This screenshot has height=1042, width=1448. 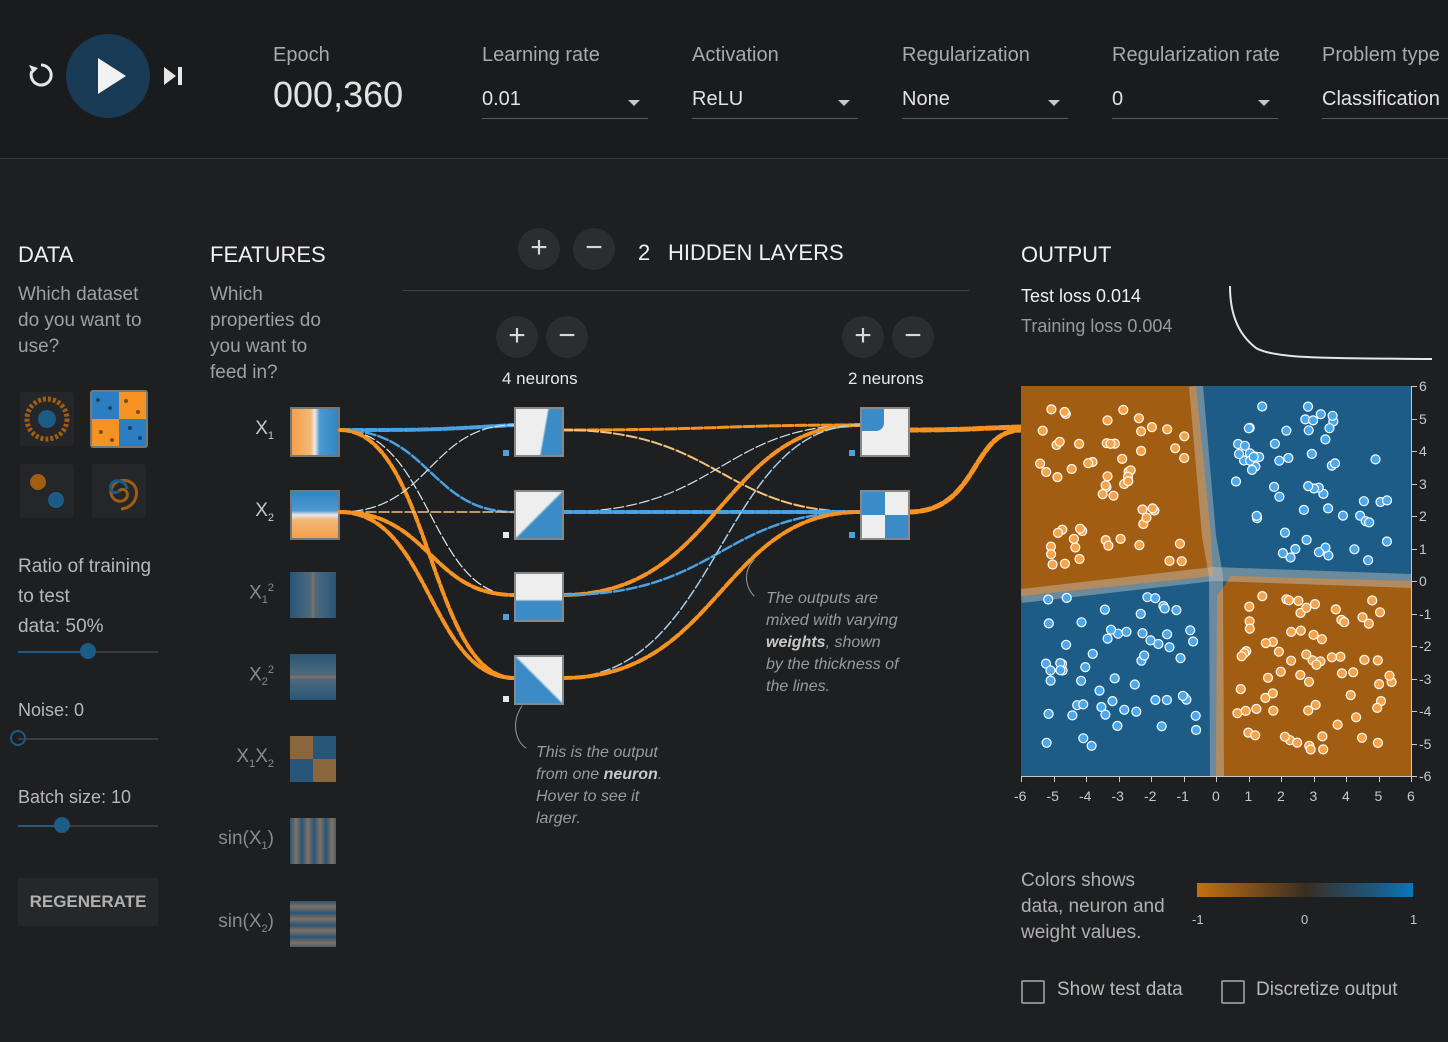 I want to click on y-axis-tick-label: -2, so click(x=1425, y=646).